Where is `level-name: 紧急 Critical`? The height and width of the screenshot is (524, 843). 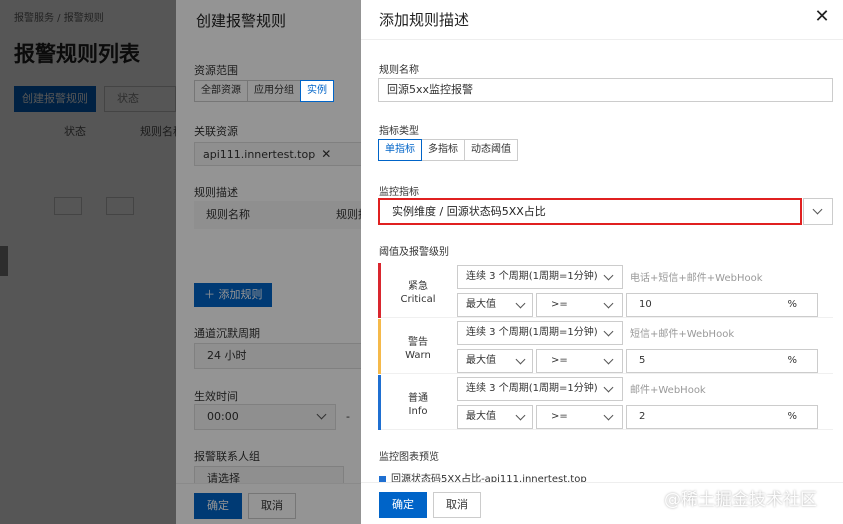
level-name: 紧急 Critical is located at coordinates (418, 293).